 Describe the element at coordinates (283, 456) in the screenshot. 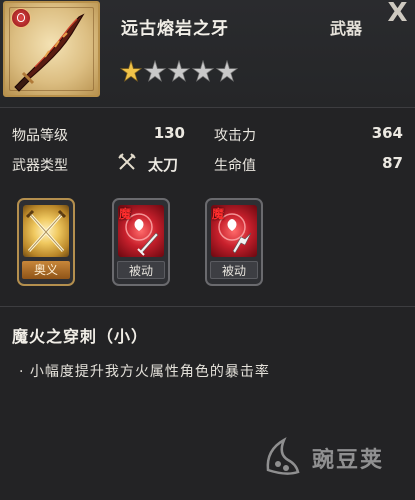

I see `wandoujia-logo-icon` at that location.